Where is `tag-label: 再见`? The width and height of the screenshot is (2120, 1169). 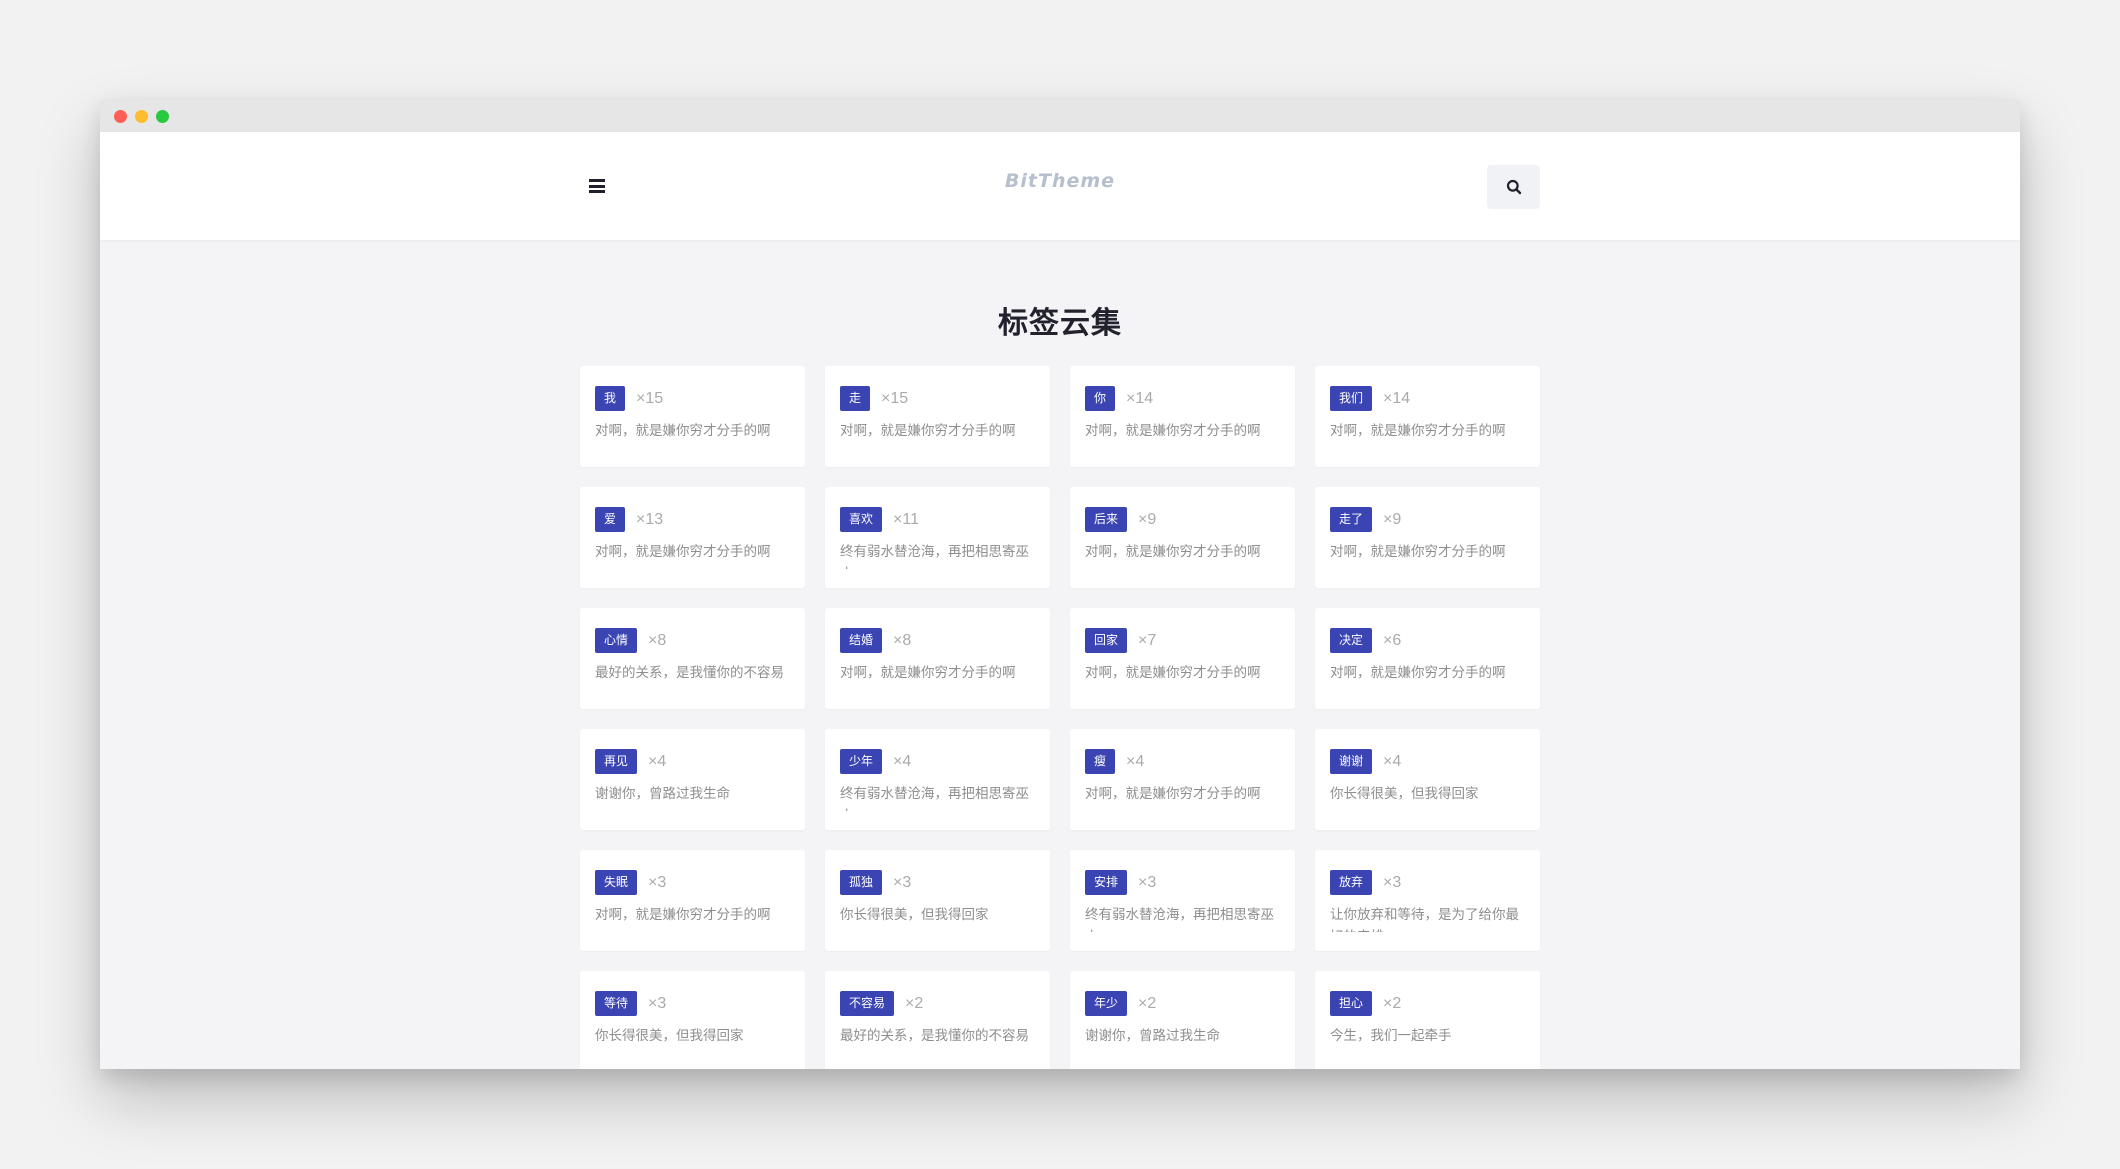
tag-label: 再见 is located at coordinates (616, 761).